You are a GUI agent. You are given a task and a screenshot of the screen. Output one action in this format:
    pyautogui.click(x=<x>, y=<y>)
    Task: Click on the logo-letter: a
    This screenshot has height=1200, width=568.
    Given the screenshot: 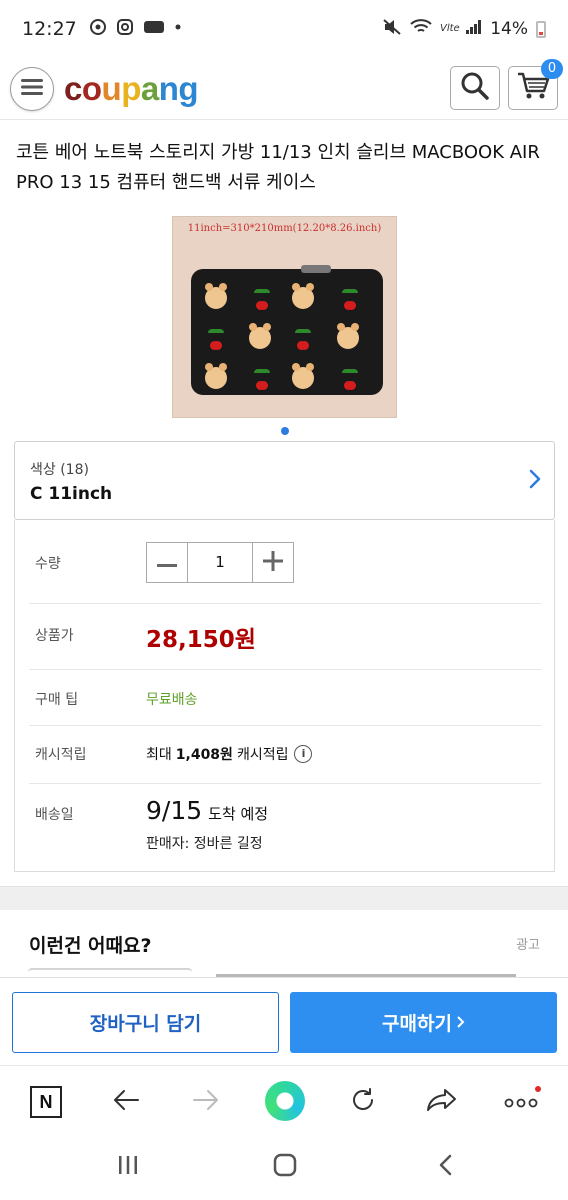 What is the action you would take?
    pyautogui.click(x=149, y=88)
    